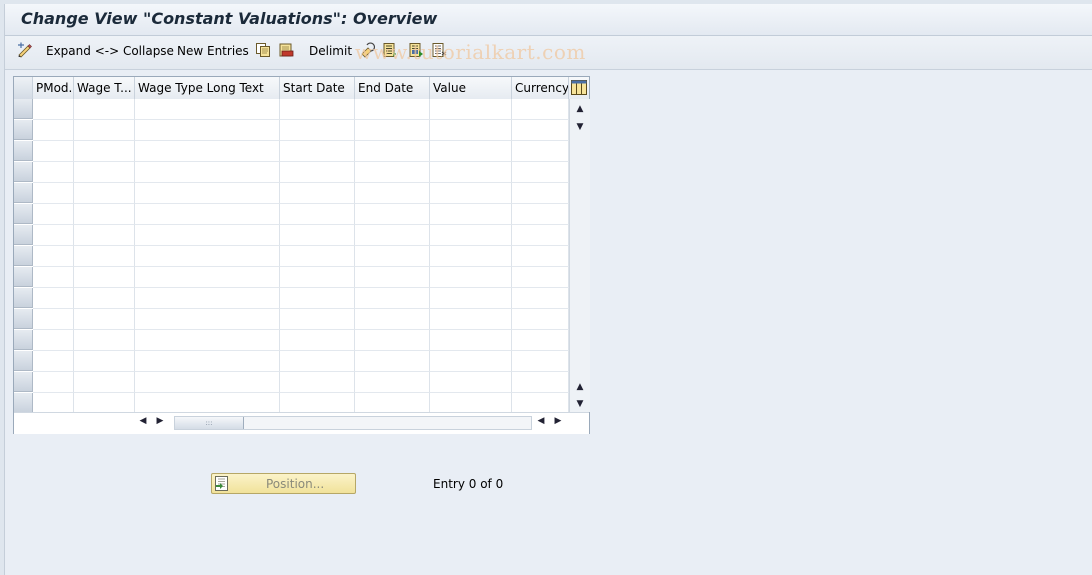 The image size is (1092, 575). Describe the element at coordinates (286, 50) in the screenshot. I see `delete-icon` at that location.